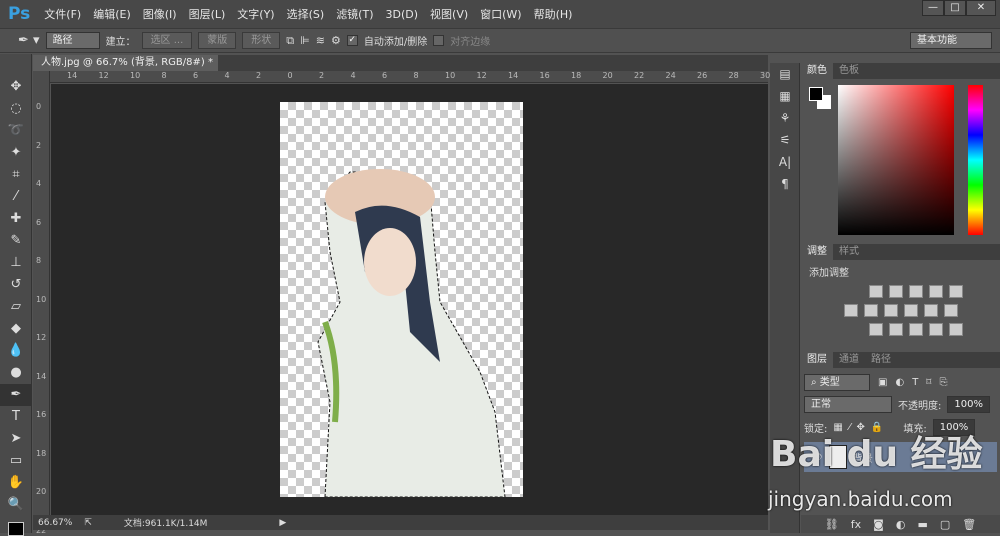  I want to click on invert-icon, so click(875, 329).